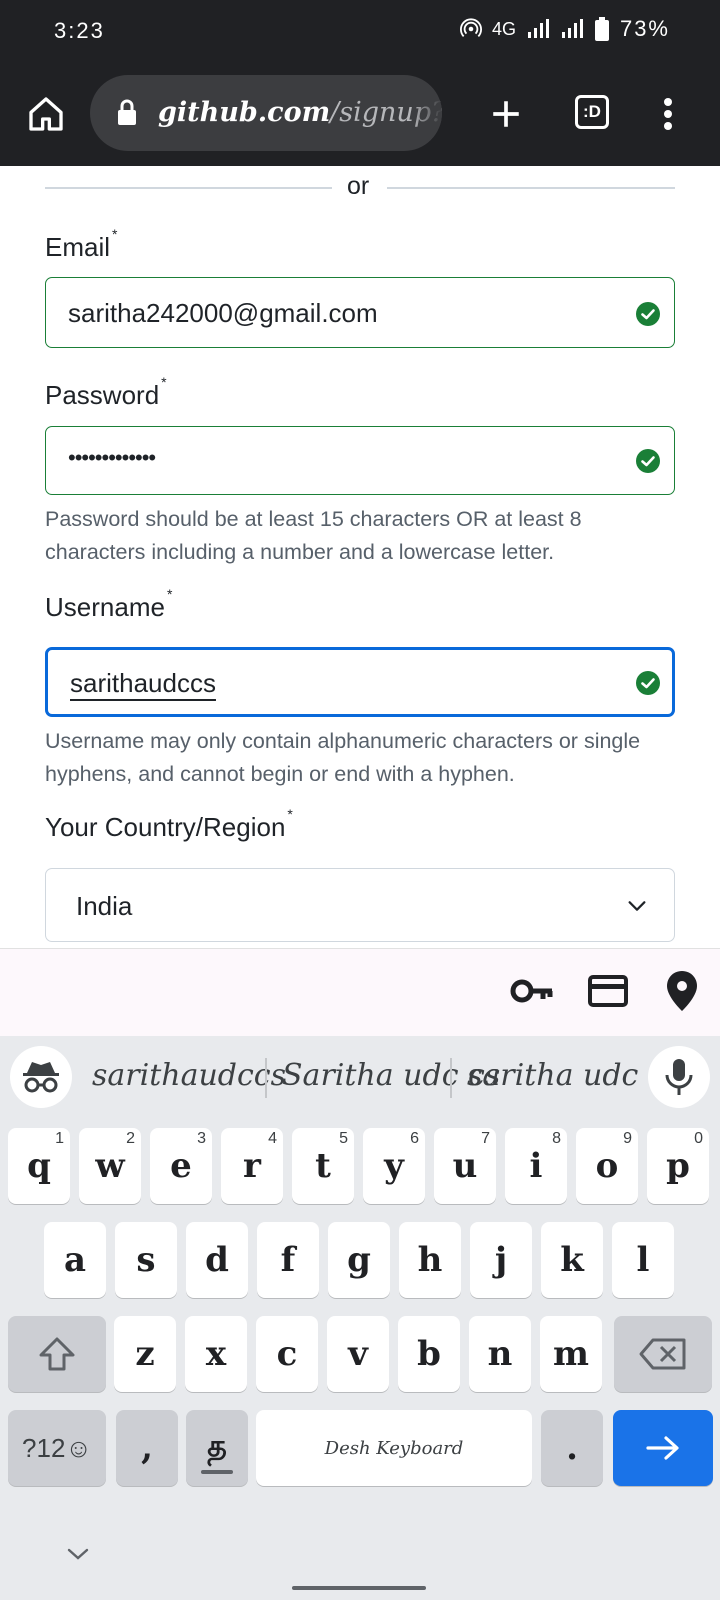 The height and width of the screenshot is (1600, 720). I want to click on key-a: a, so click(75, 1260).